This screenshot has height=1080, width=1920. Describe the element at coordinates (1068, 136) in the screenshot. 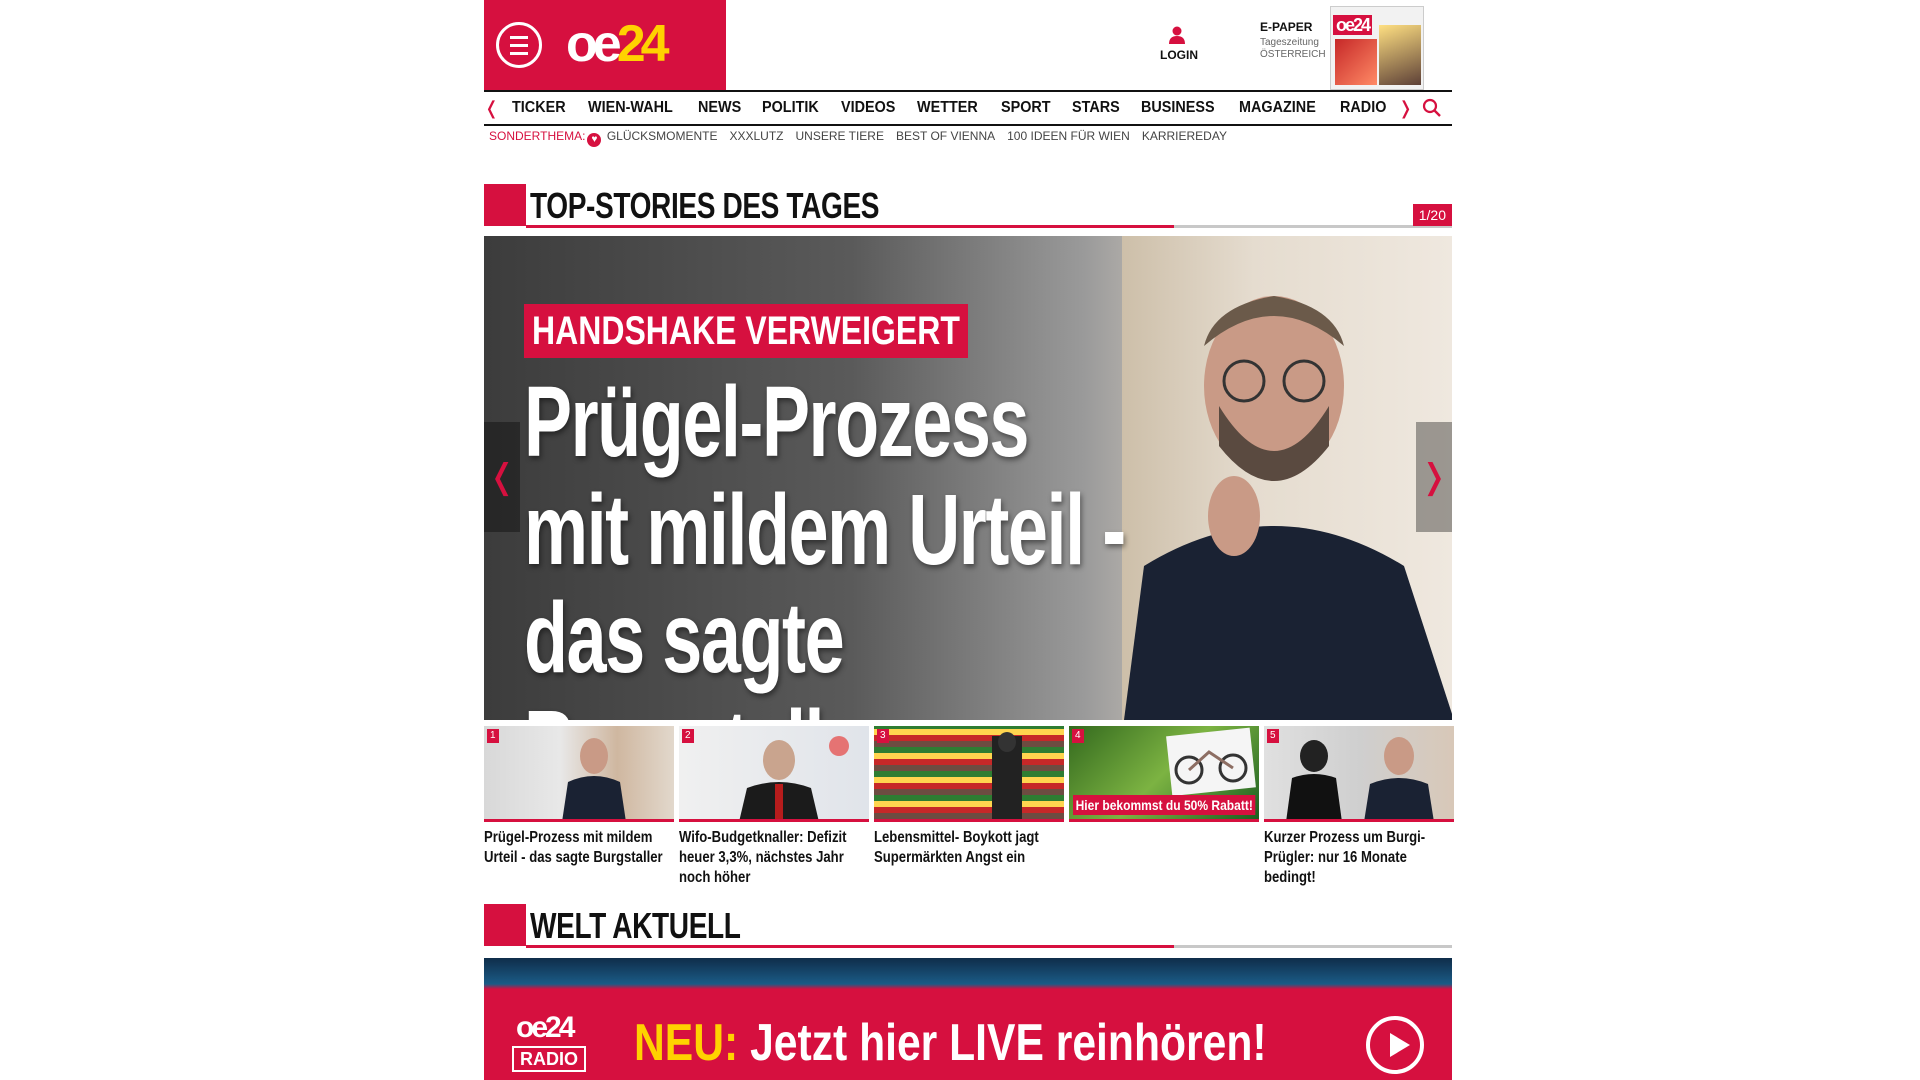

I see `subnav-link: 100 IDEEN FÜR WIEN` at that location.